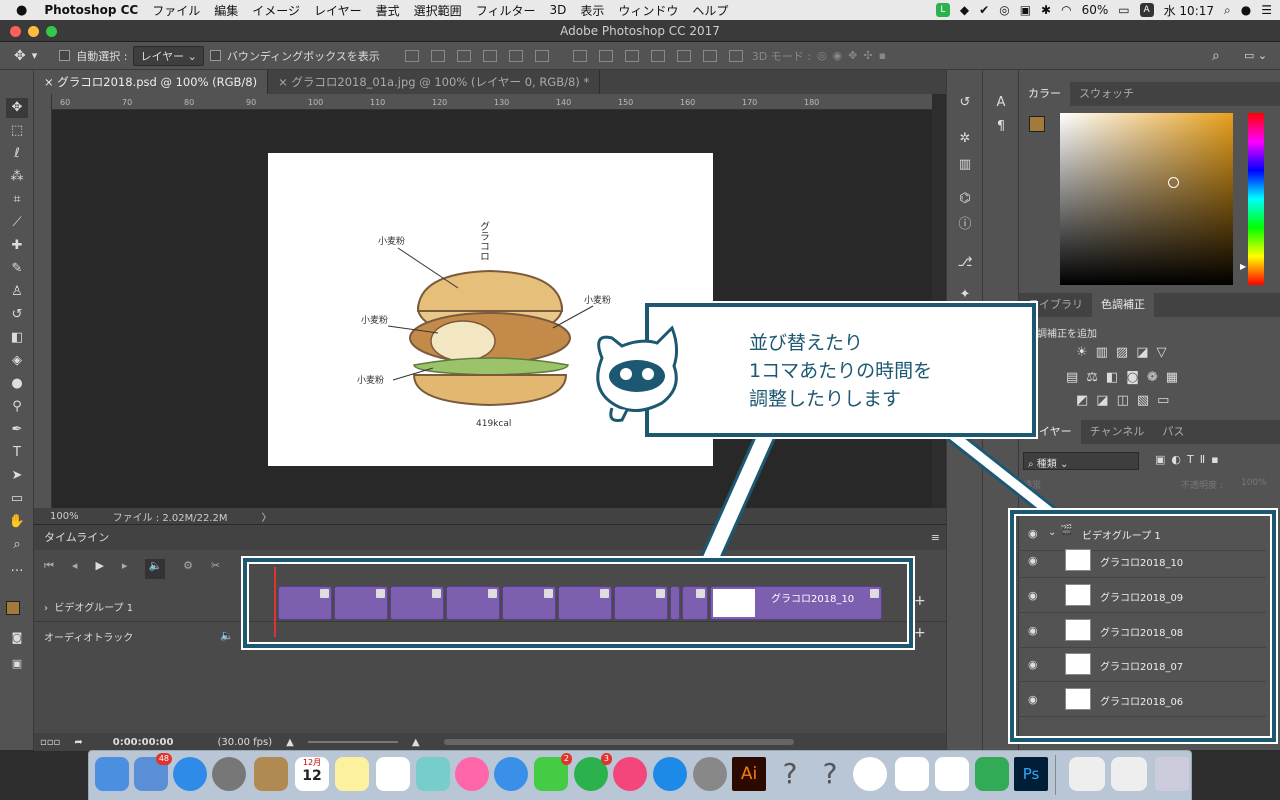 This screenshot has width=1280, height=800. What do you see at coordinates (952, 774) in the screenshot?
I see `clip-app-icon` at bounding box center [952, 774].